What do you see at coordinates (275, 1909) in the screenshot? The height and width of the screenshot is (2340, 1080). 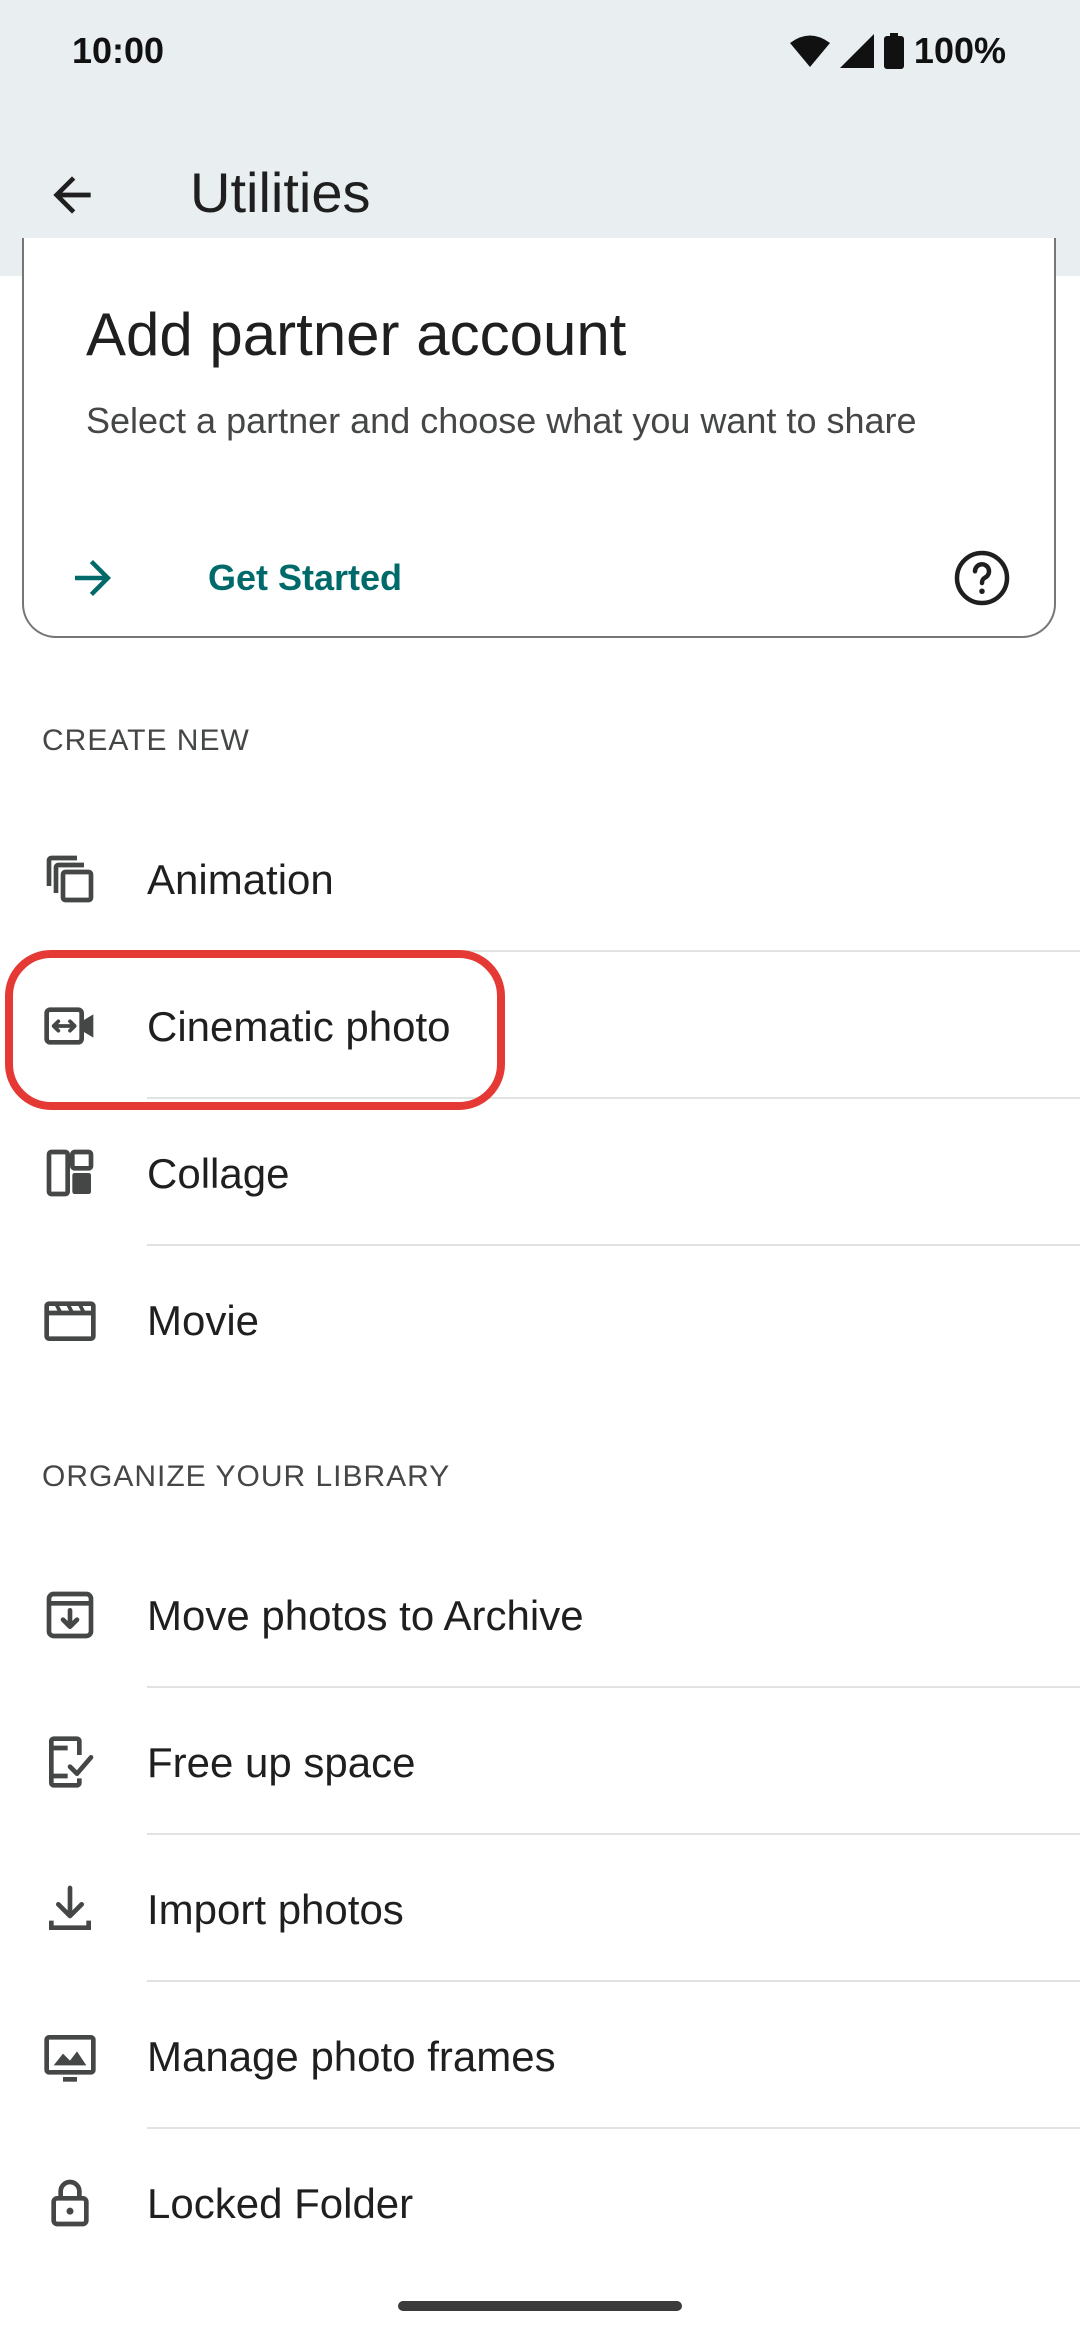 I see `list-item-label: Import photos` at bounding box center [275, 1909].